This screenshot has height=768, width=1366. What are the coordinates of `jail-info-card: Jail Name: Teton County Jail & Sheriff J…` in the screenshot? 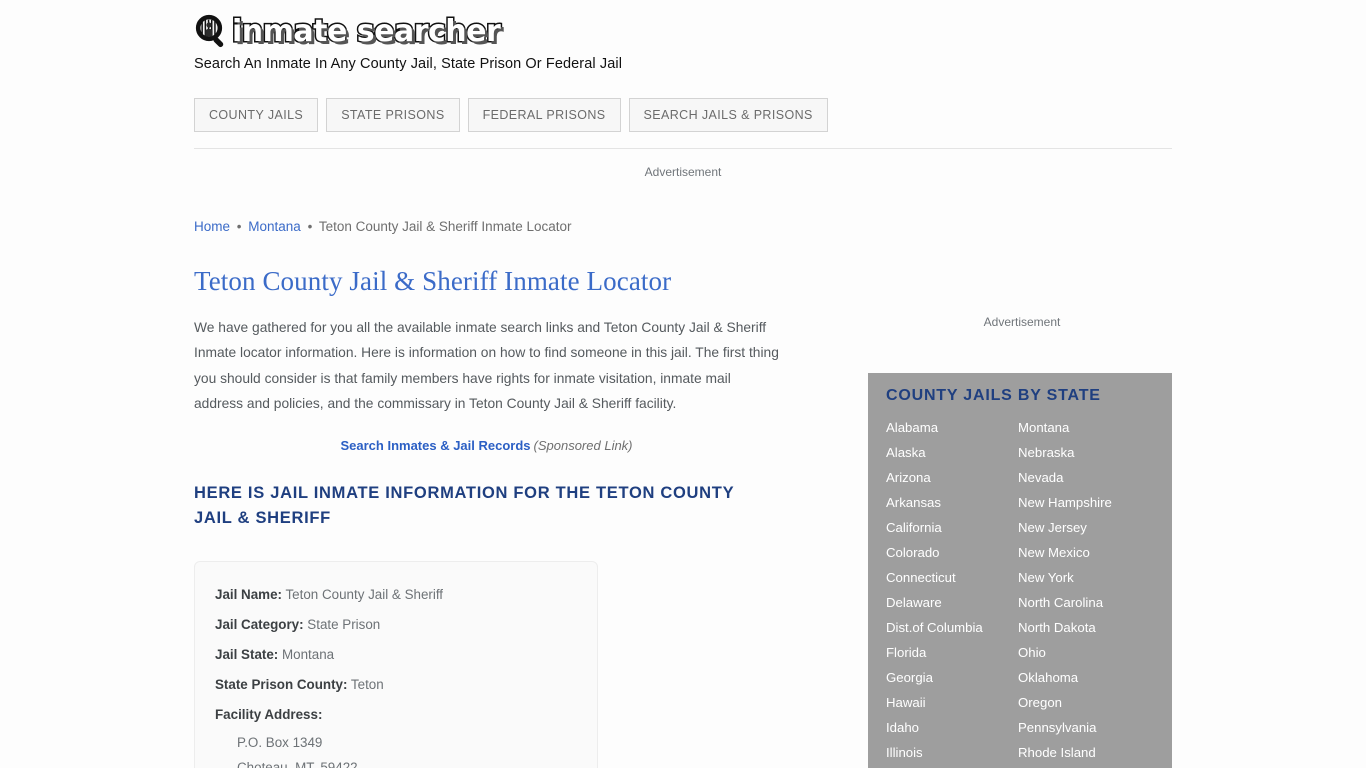 It's located at (396, 664).